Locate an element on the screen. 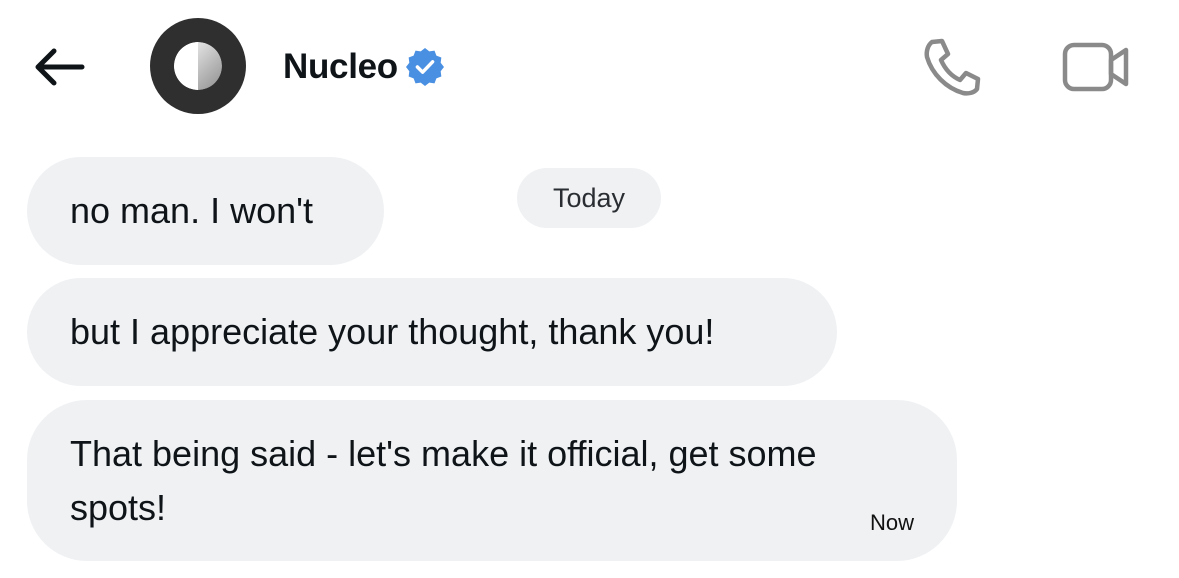  call-button is located at coordinates (951, 67).